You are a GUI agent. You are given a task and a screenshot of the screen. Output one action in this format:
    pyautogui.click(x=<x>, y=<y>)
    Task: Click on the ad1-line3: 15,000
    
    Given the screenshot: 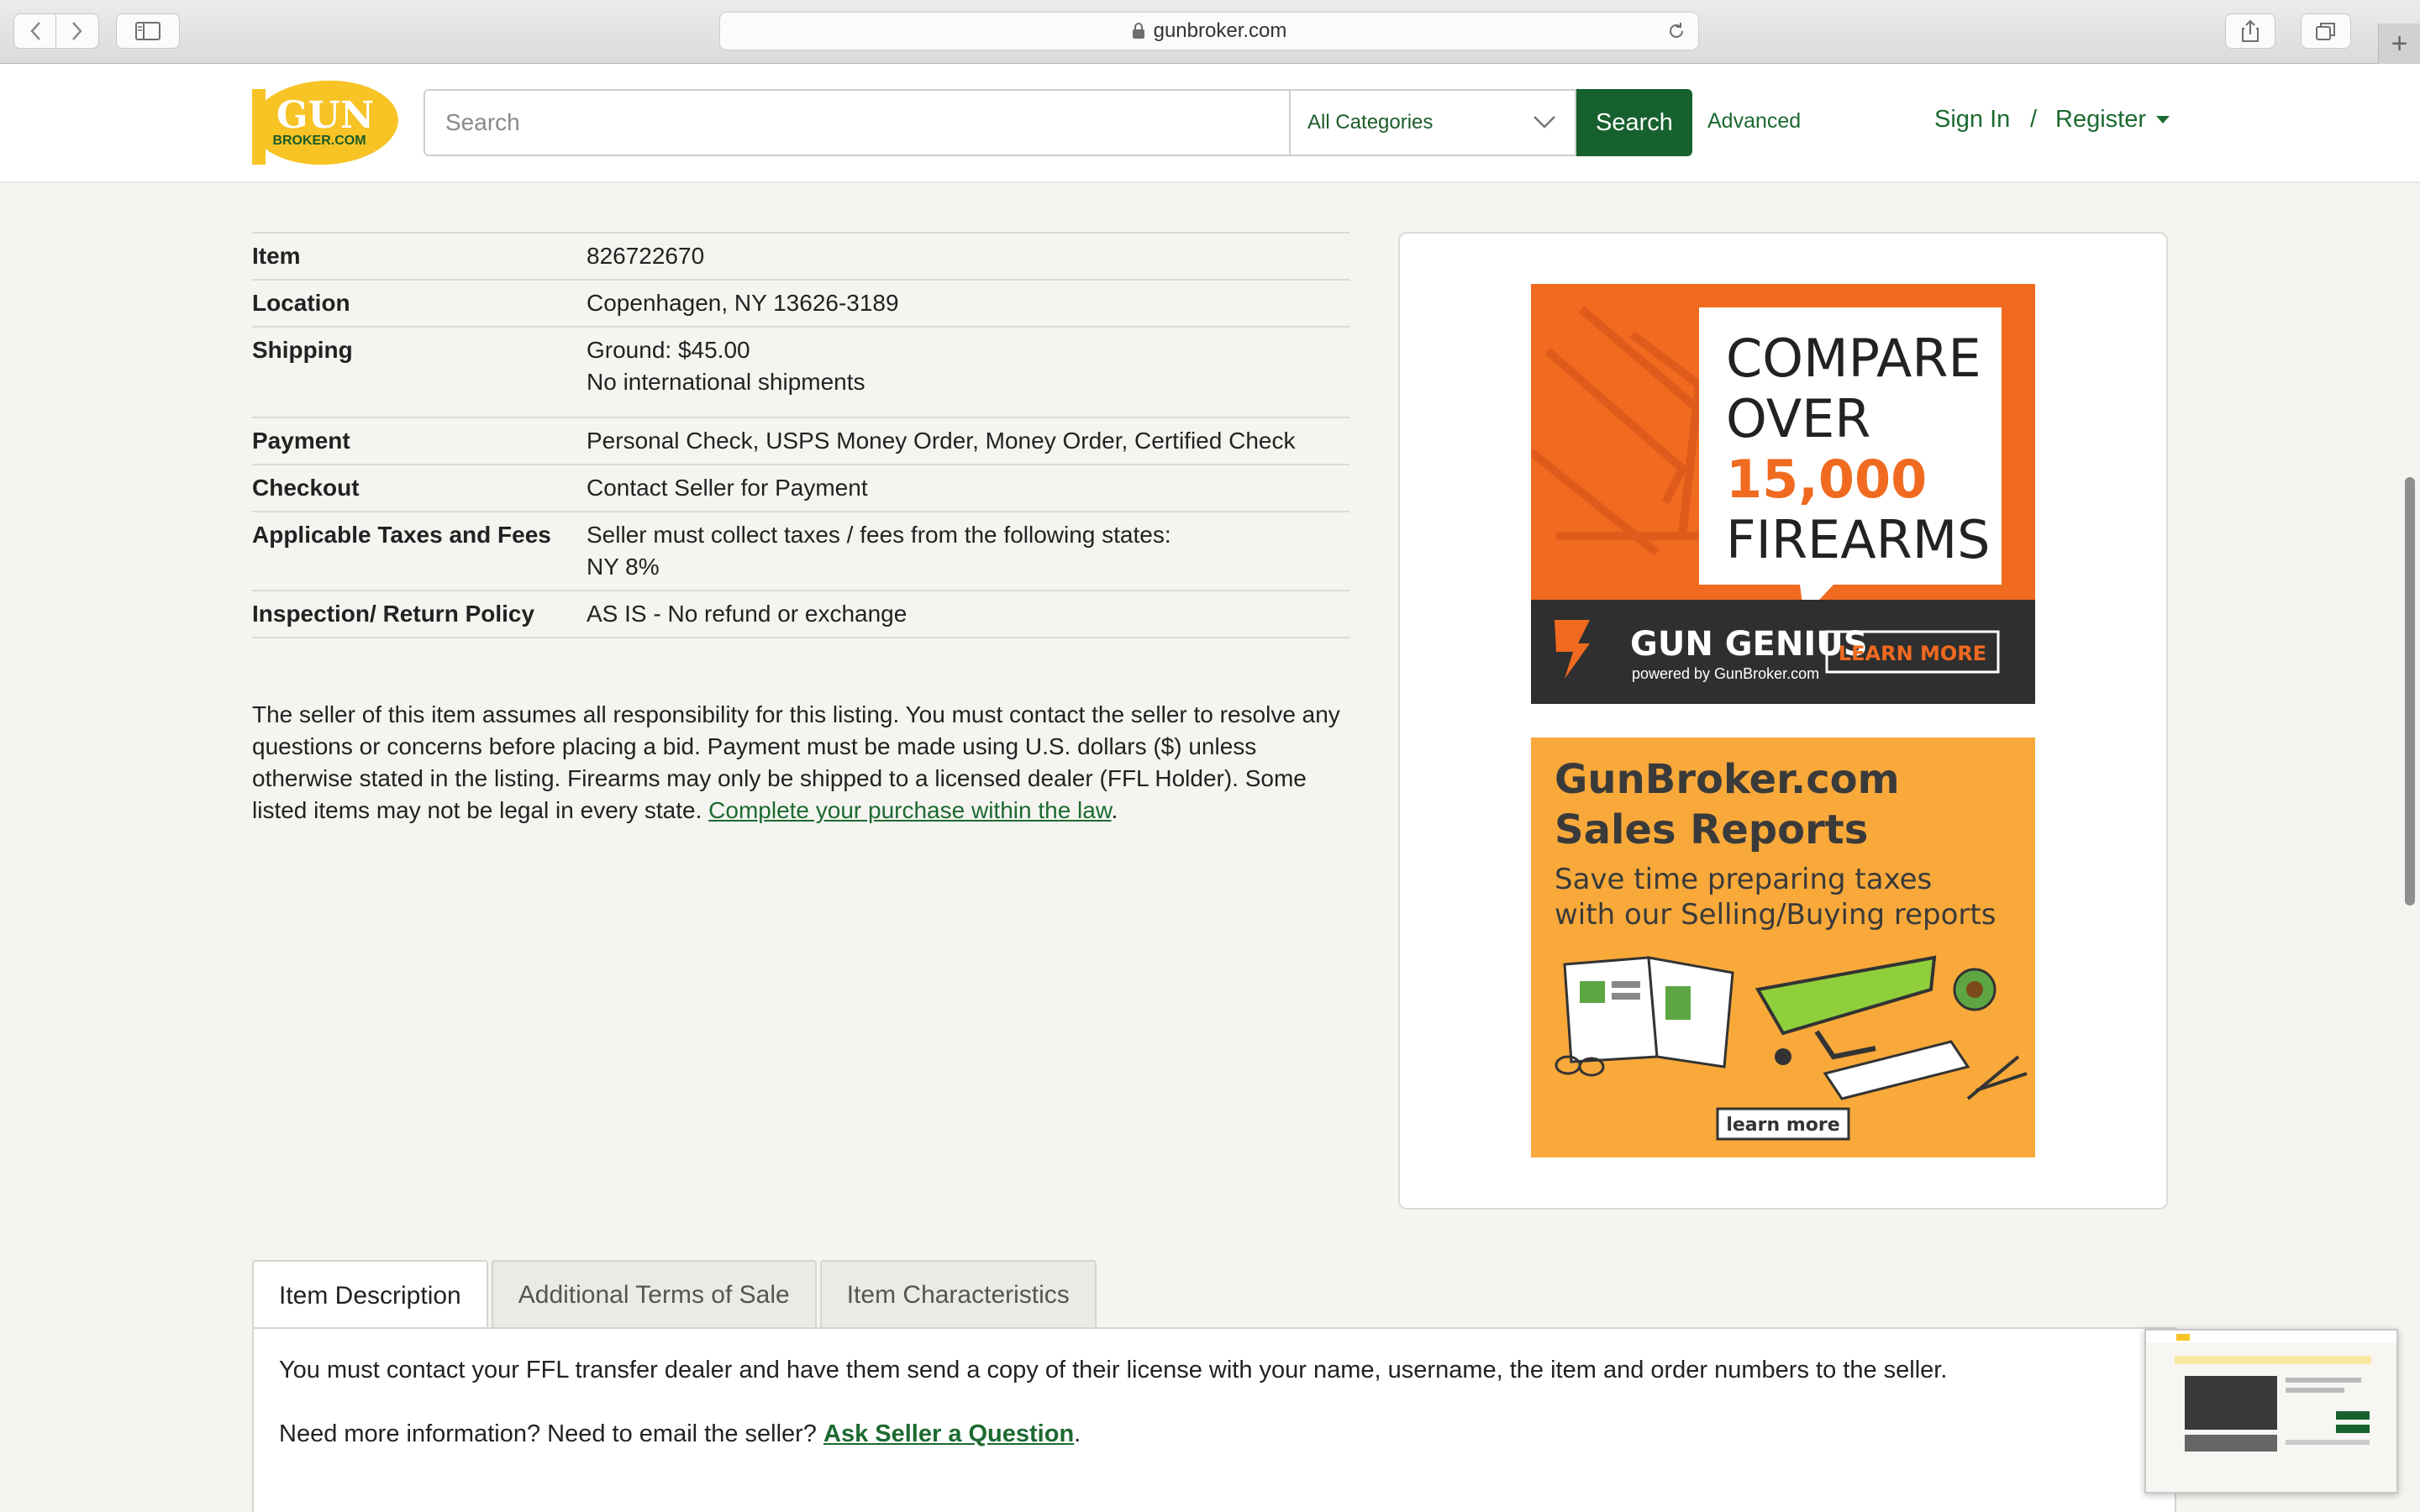 What is the action you would take?
    pyautogui.click(x=1826, y=479)
    